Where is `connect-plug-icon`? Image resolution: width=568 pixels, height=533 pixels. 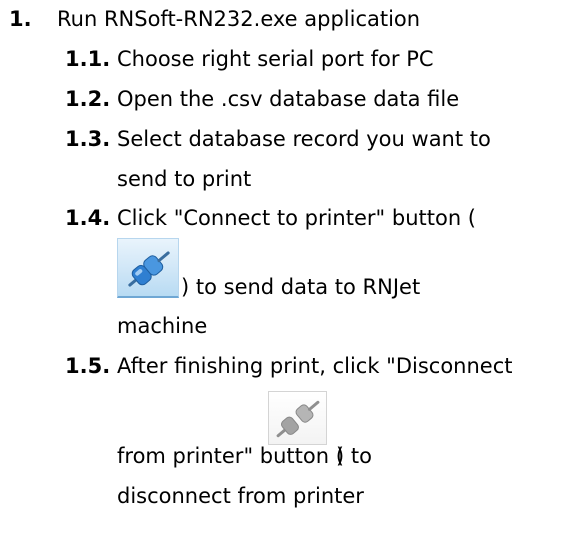 connect-plug-icon is located at coordinates (148, 268).